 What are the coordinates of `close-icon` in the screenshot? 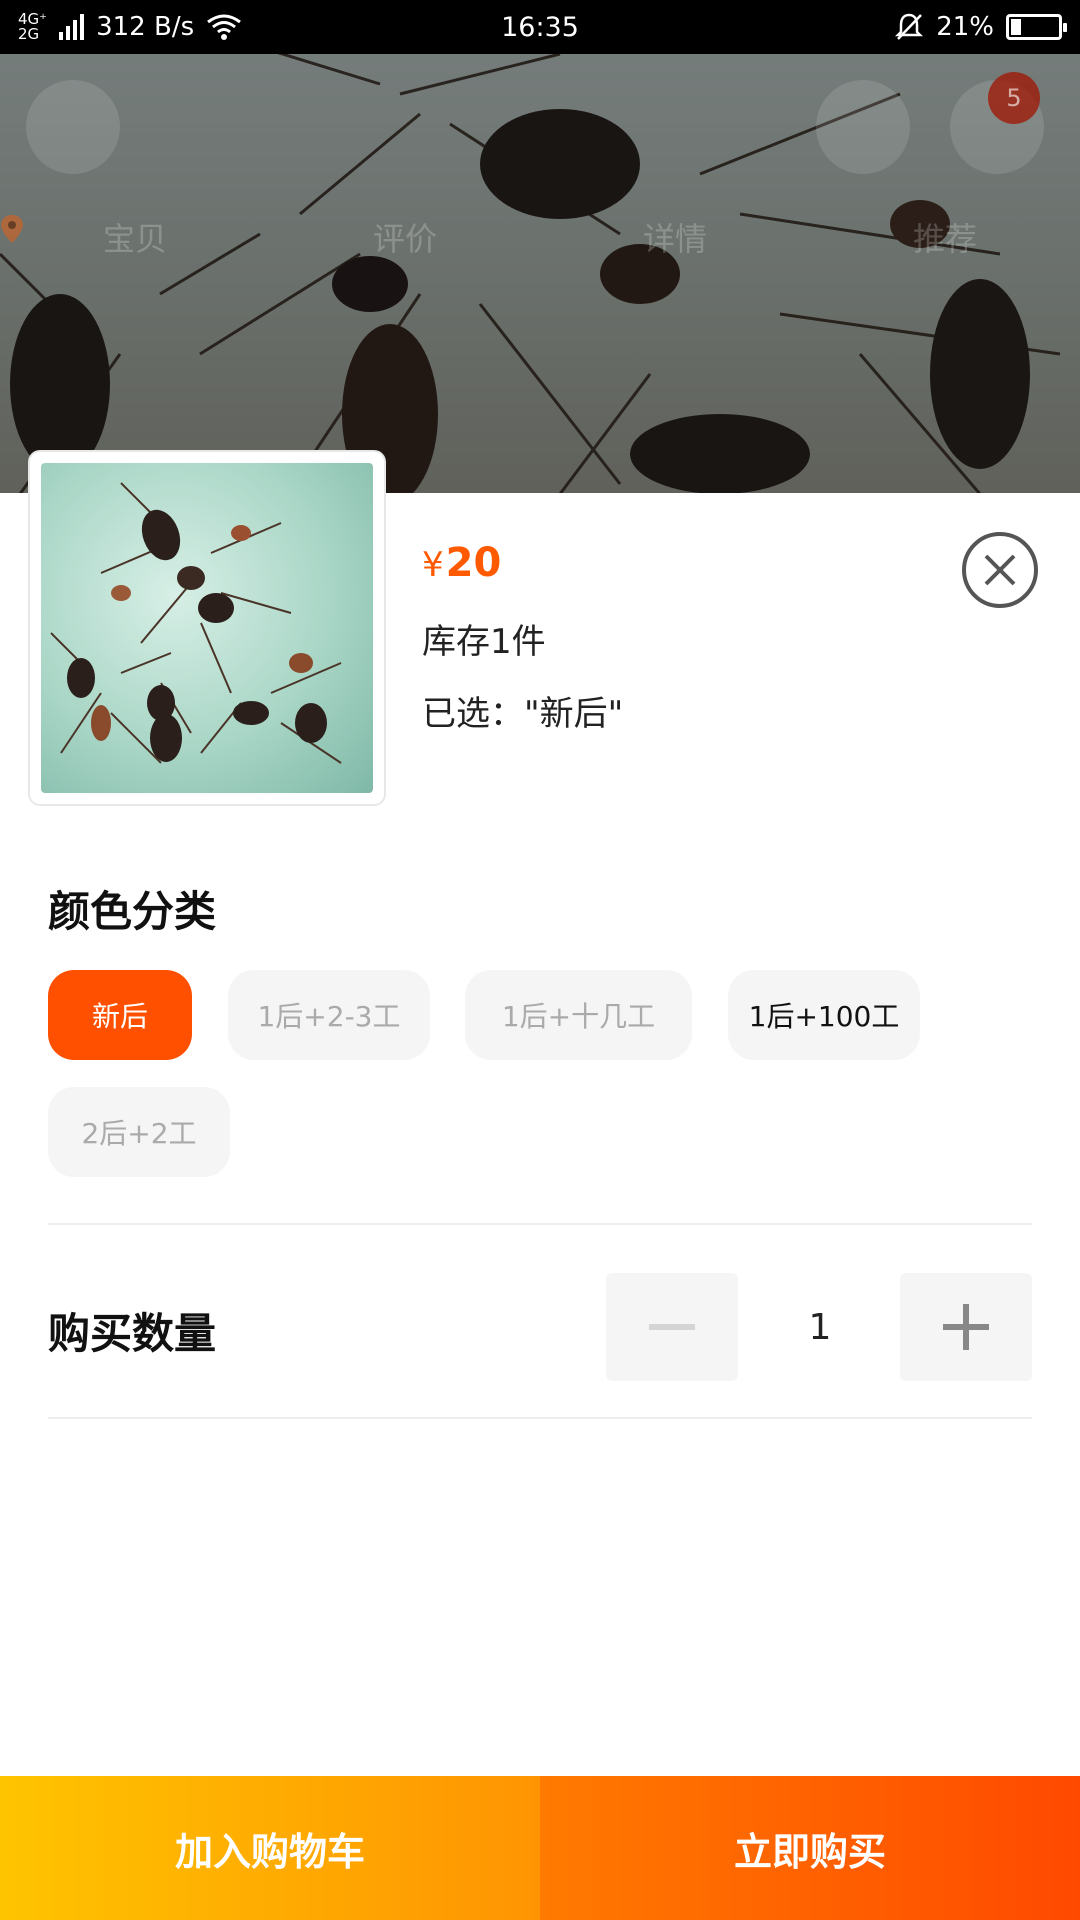 It's located at (1000, 570).